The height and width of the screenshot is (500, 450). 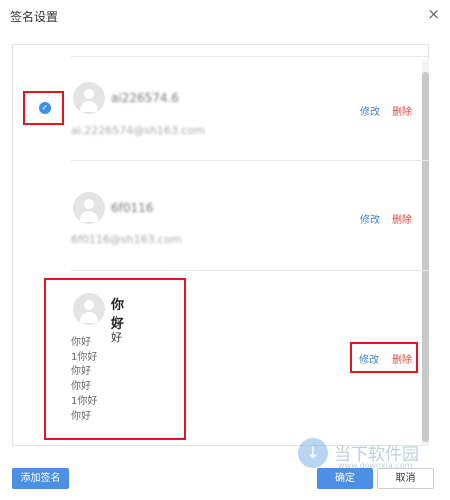 What do you see at coordinates (40, 478) in the screenshot?
I see `add-signature-button: 添加签名` at bounding box center [40, 478].